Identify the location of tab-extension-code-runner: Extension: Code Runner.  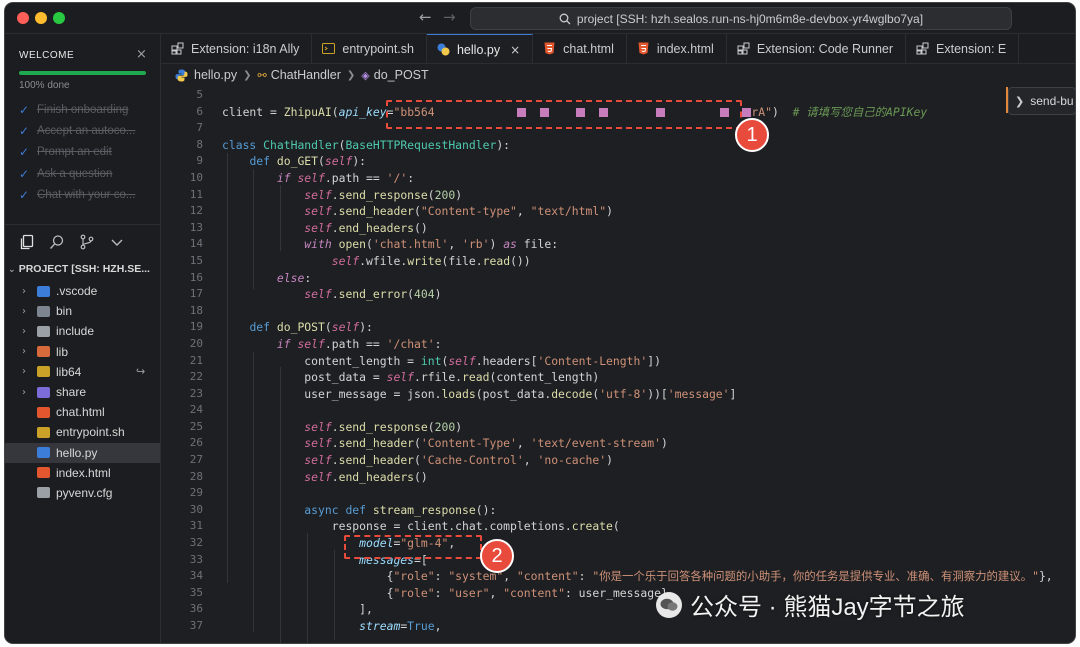
(817, 48).